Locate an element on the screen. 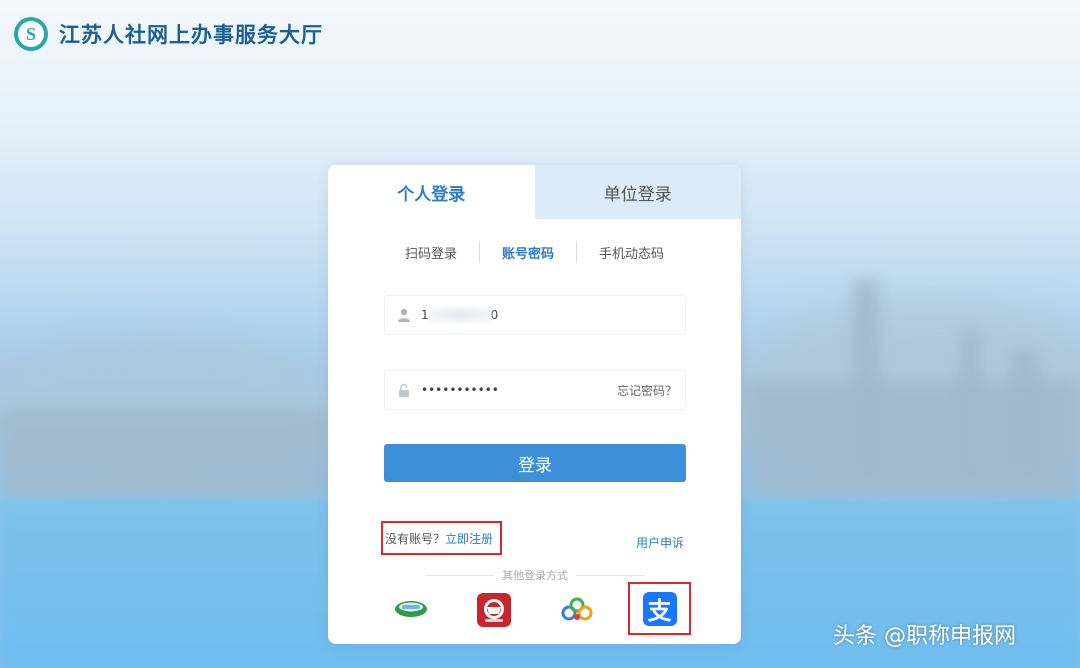 This screenshot has width=1080, height=668. user-appeal-link: 用户申诉 is located at coordinates (660, 542).